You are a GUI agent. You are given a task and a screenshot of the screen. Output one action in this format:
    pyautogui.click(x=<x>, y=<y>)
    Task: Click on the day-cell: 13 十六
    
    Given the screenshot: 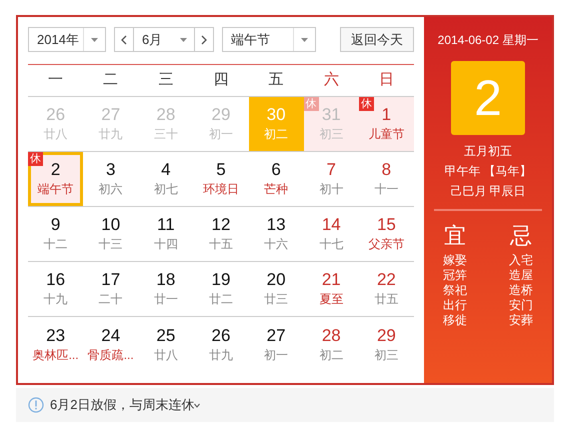 What is the action you would take?
    pyautogui.click(x=276, y=234)
    